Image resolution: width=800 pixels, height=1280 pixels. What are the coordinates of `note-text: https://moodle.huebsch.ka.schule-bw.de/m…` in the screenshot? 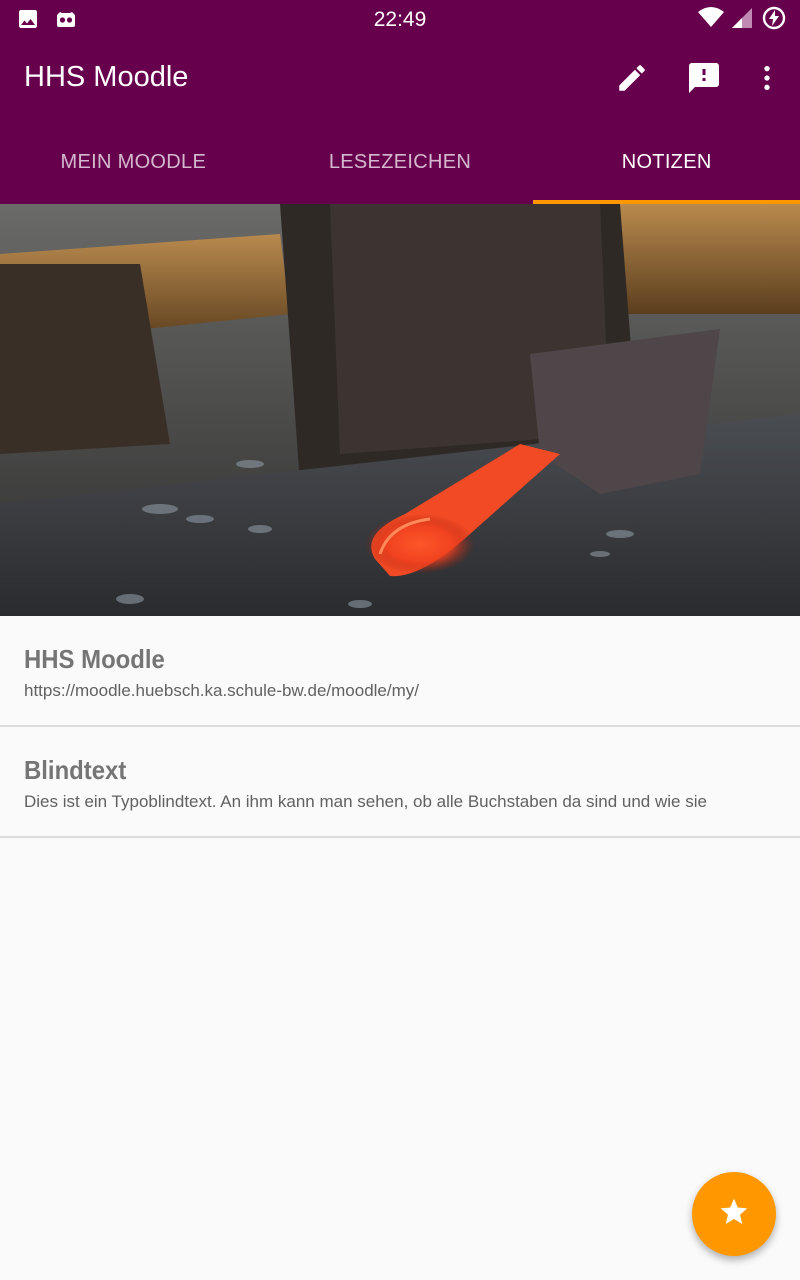 It's located at (221, 690).